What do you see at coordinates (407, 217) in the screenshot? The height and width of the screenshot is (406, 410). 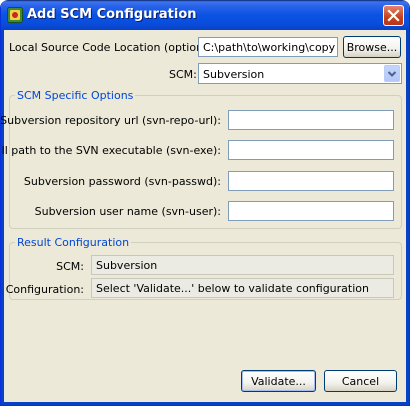 I see `window-border-right` at bounding box center [407, 217].